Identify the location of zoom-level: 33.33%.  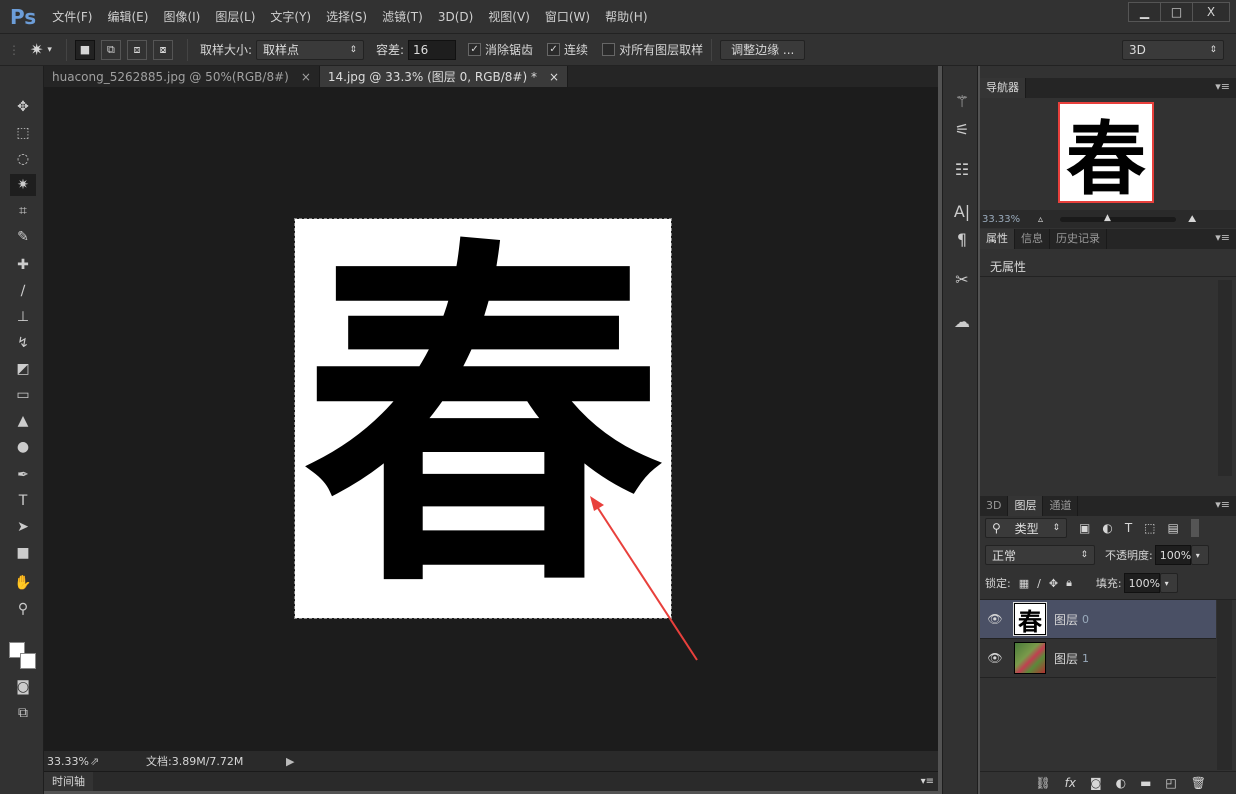
(67, 761).